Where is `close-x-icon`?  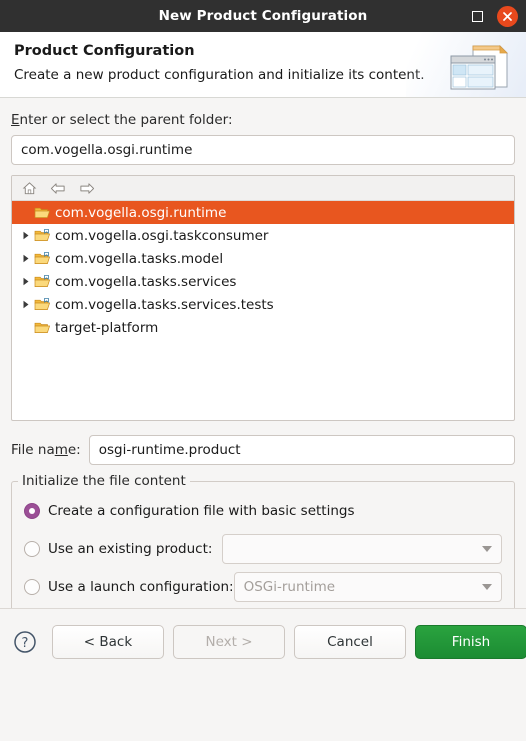 close-x-icon is located at coordinates (507, 16).